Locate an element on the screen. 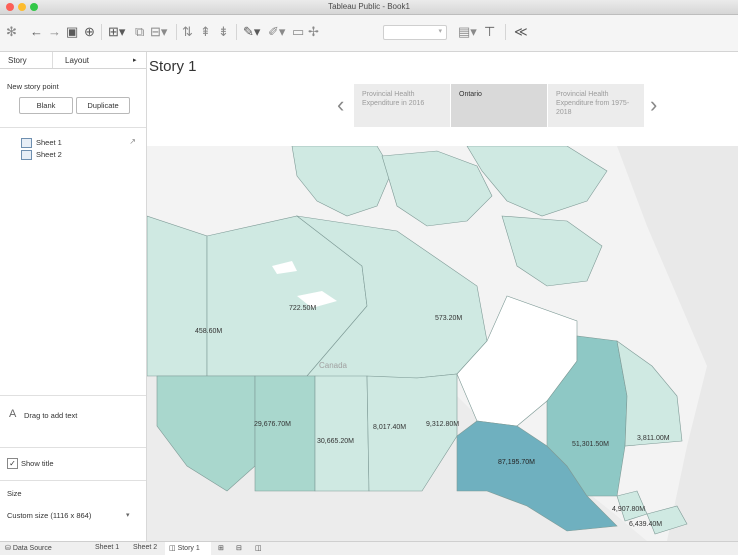 The height and width of the screenshot is (555, 738). value-label-ontario: 87,195.70M is located at coordinates (516, 462).